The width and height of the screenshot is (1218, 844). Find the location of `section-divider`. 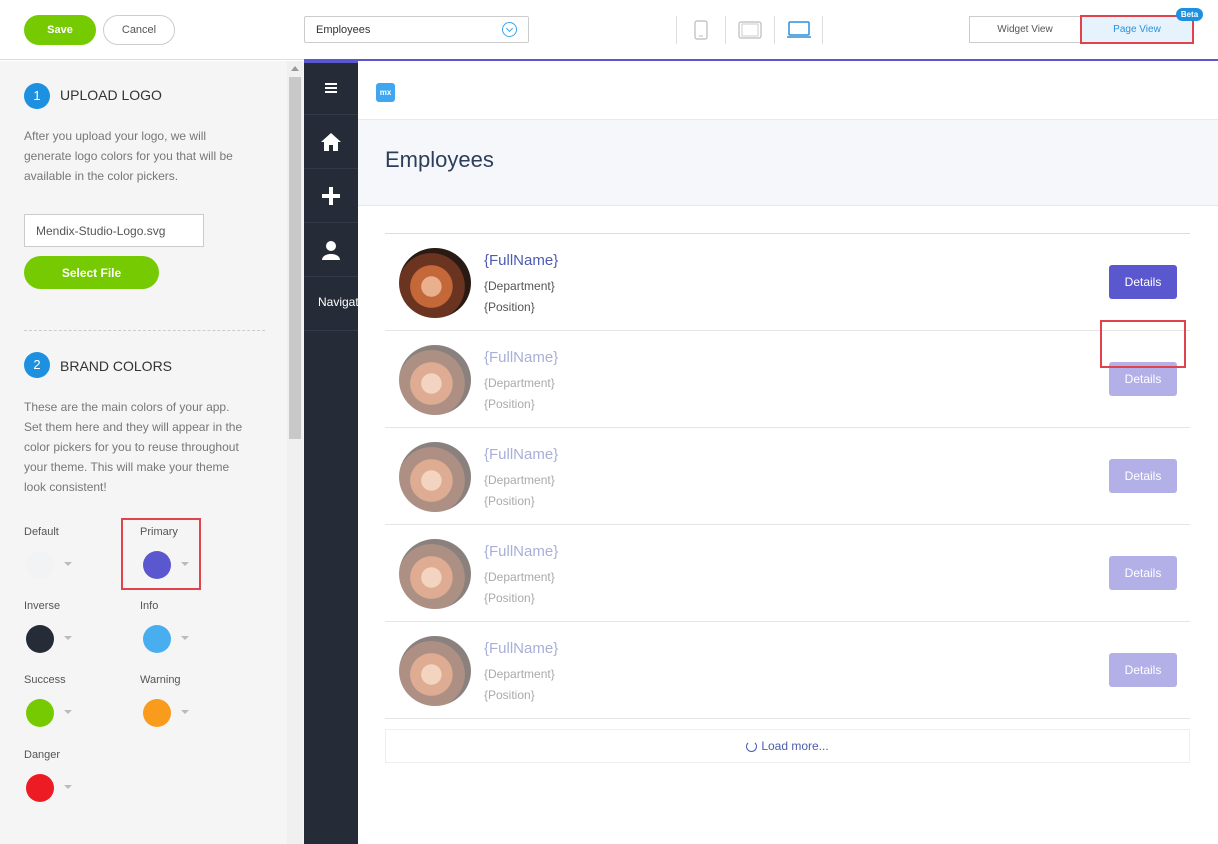

section-divider is located at coordinates (144, 330).